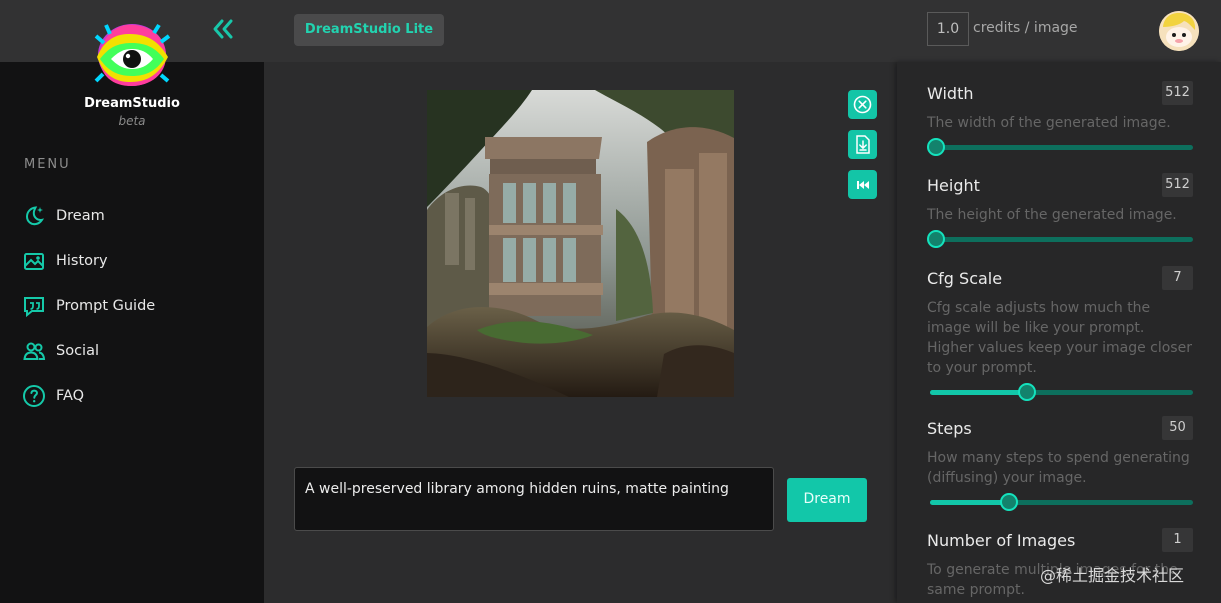  What do you see at coordinates (1177, 540) in the screenshot?
I see `number-of-images-value: 1` at bounding box center [1177, 540].